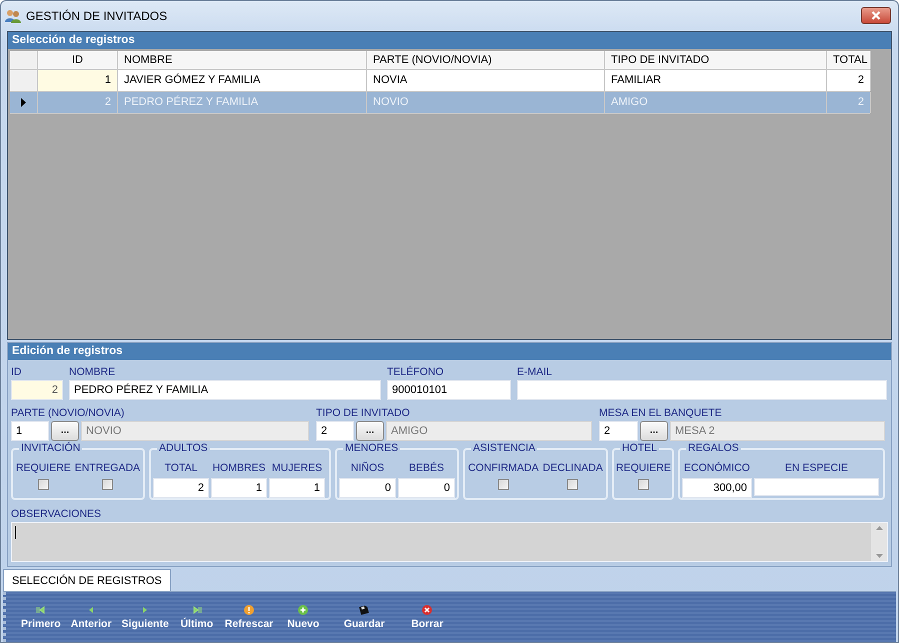  I want to click on table-cell: FAMILIAR, so click(716, 80).